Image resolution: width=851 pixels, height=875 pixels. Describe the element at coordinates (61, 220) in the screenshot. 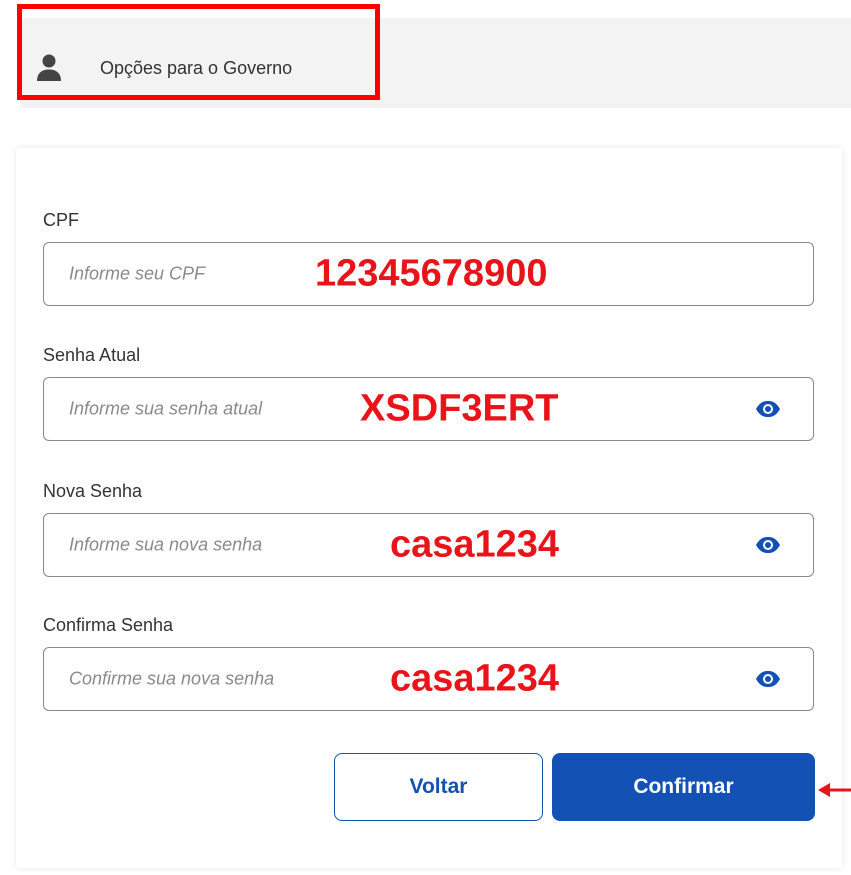

I see `cpf-label: CPF` at that location.